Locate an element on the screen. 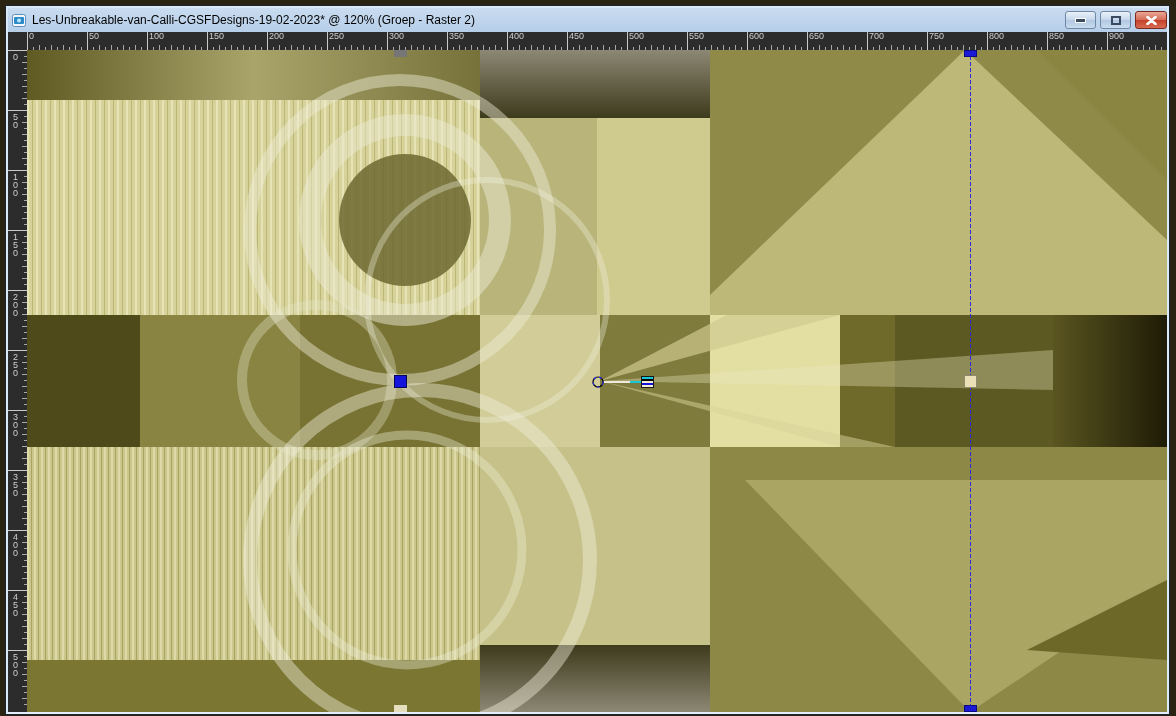 This screenshot has height=716, width=1176. close-button is located at coordinates (1151, 20).